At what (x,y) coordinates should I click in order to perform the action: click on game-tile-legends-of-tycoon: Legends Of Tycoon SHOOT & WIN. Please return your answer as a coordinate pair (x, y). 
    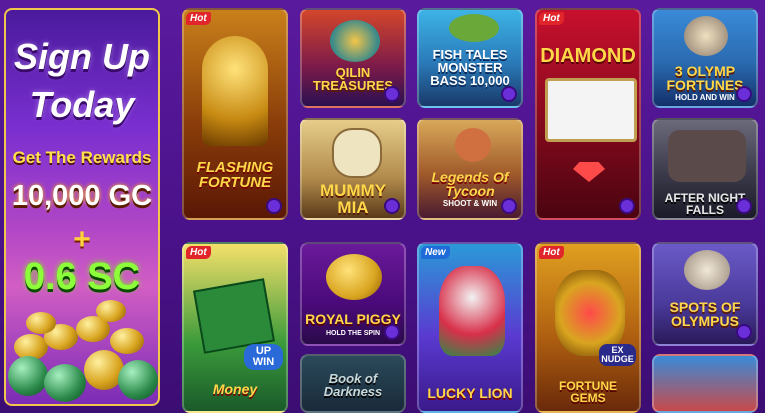
    Looking at the image, I should click on (470, 169).